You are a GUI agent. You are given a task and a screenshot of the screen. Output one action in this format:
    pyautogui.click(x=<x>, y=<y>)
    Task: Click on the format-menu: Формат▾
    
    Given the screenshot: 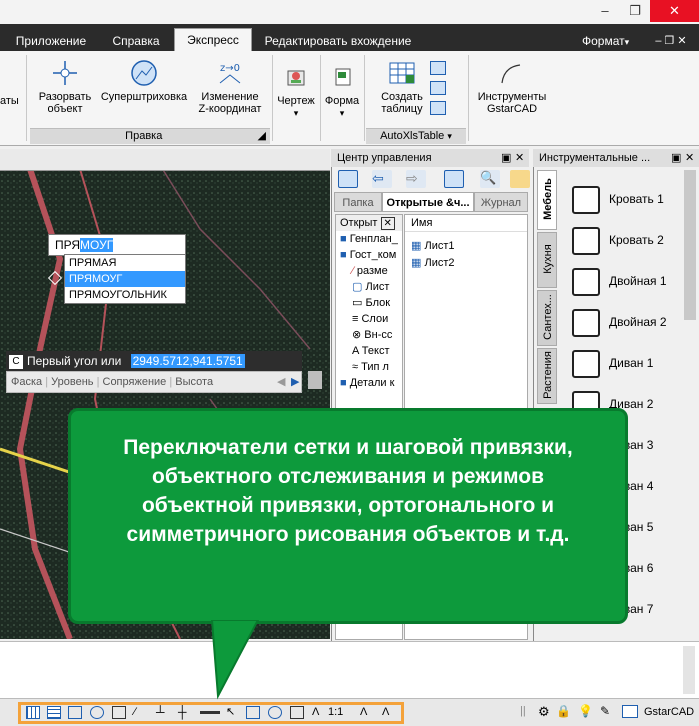 What is the action you would take?
    pyautogui.click(x=611, y=41)
    